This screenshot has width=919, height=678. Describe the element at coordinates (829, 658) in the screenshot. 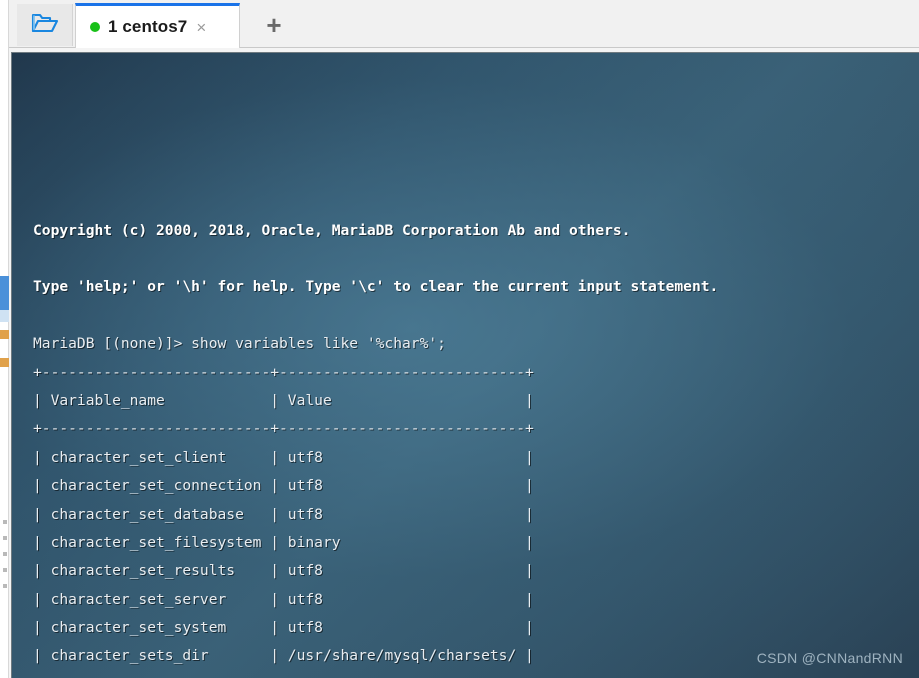

I see `watermark-text: CSDN @CNNandRNN` at that location.